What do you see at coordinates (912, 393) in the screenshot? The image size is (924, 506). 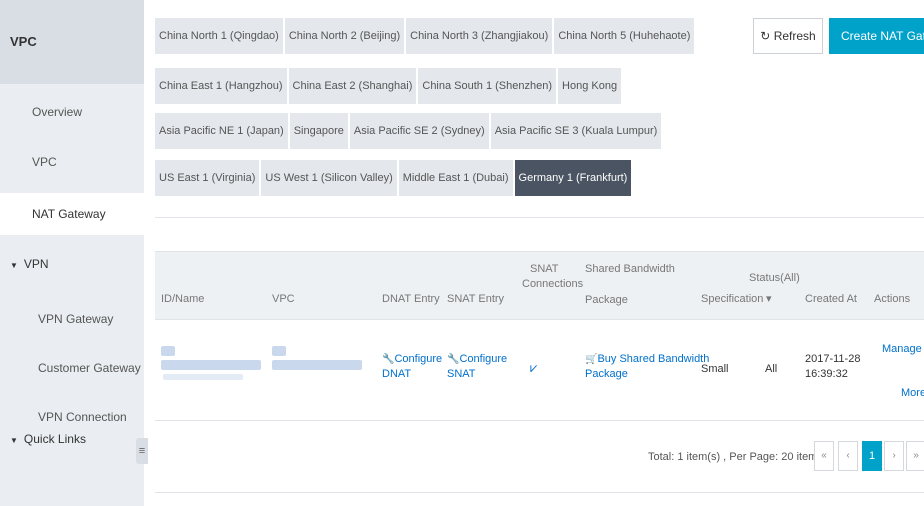 I see `more-link: More` at bounding box center [912, 393].